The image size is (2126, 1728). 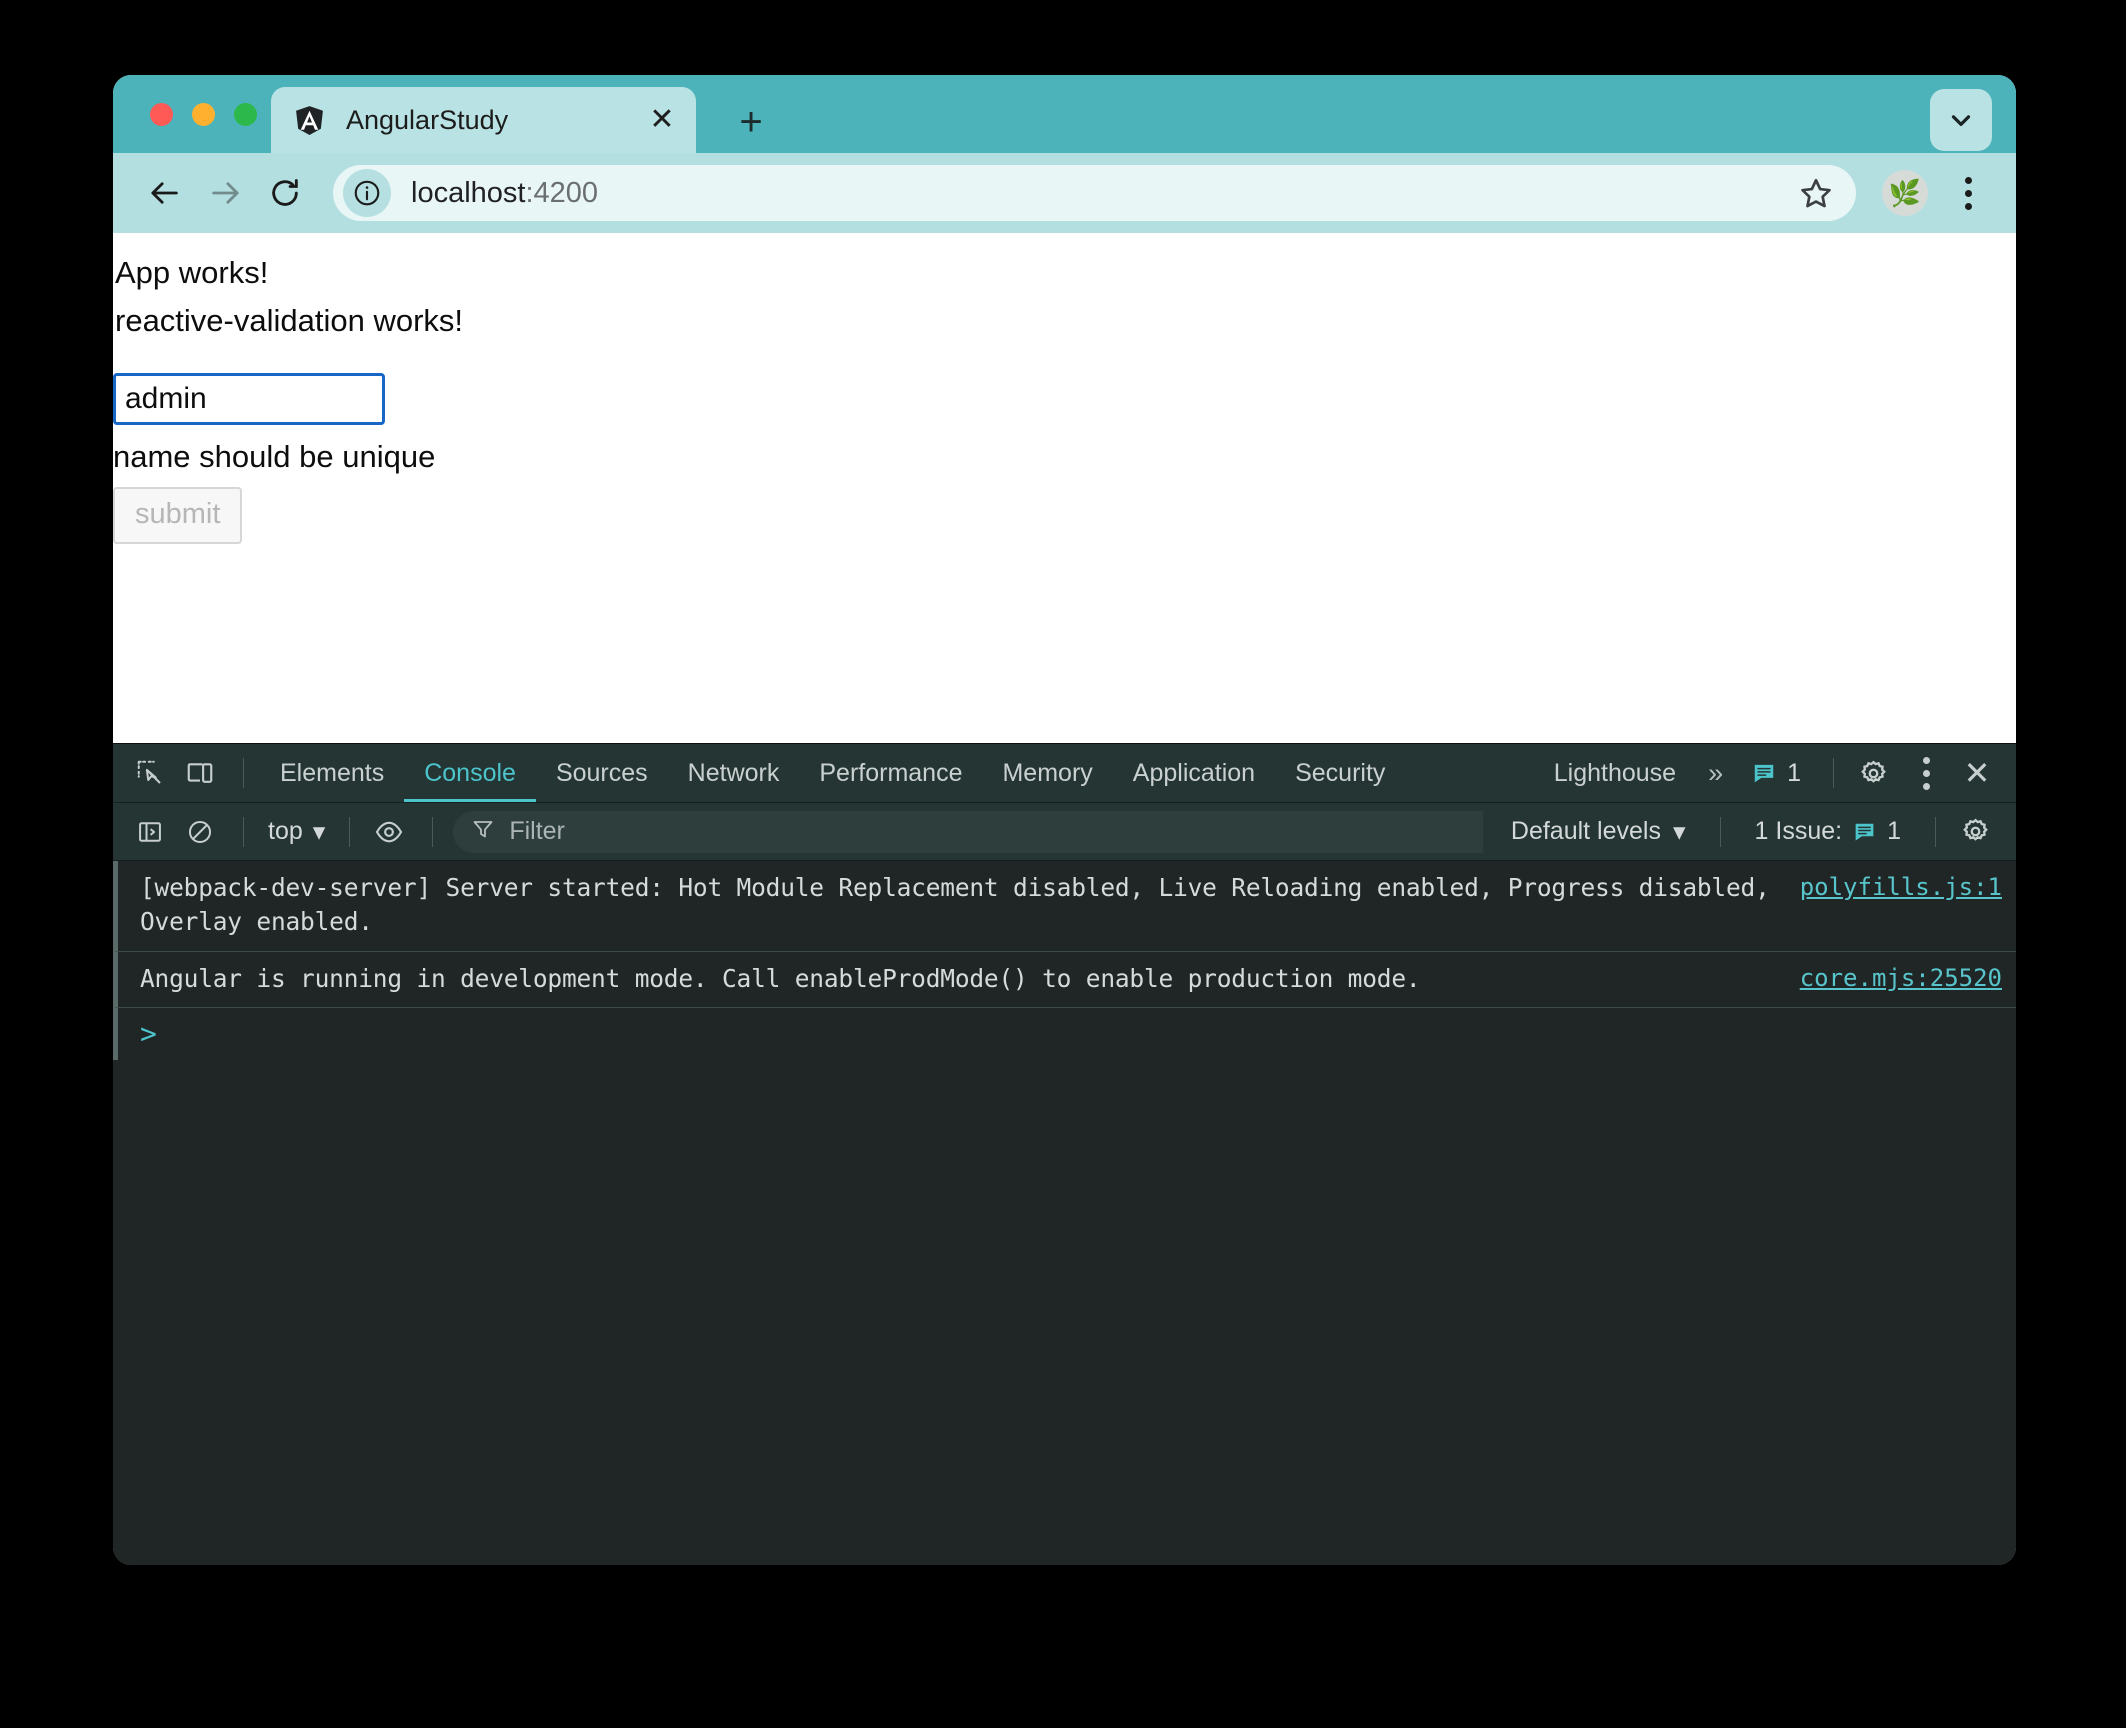 I want to click on console-prompt: >, so click(x=1064, y=1034).